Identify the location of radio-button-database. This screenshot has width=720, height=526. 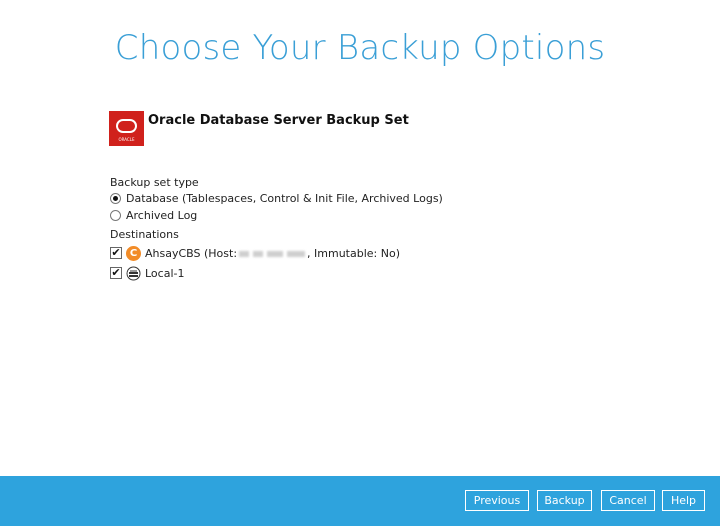
(115, 198).